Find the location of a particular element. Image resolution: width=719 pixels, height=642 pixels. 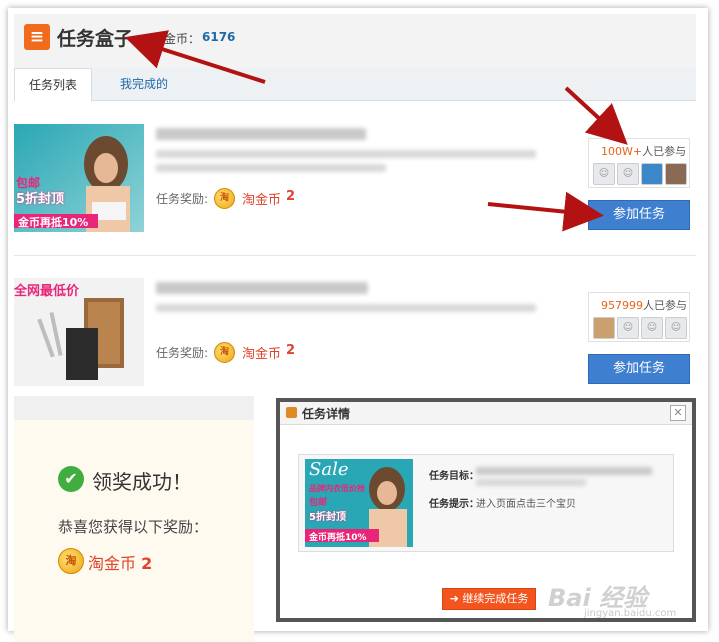

coin-balance-value: 6176 is located at coordinates (219, 37).